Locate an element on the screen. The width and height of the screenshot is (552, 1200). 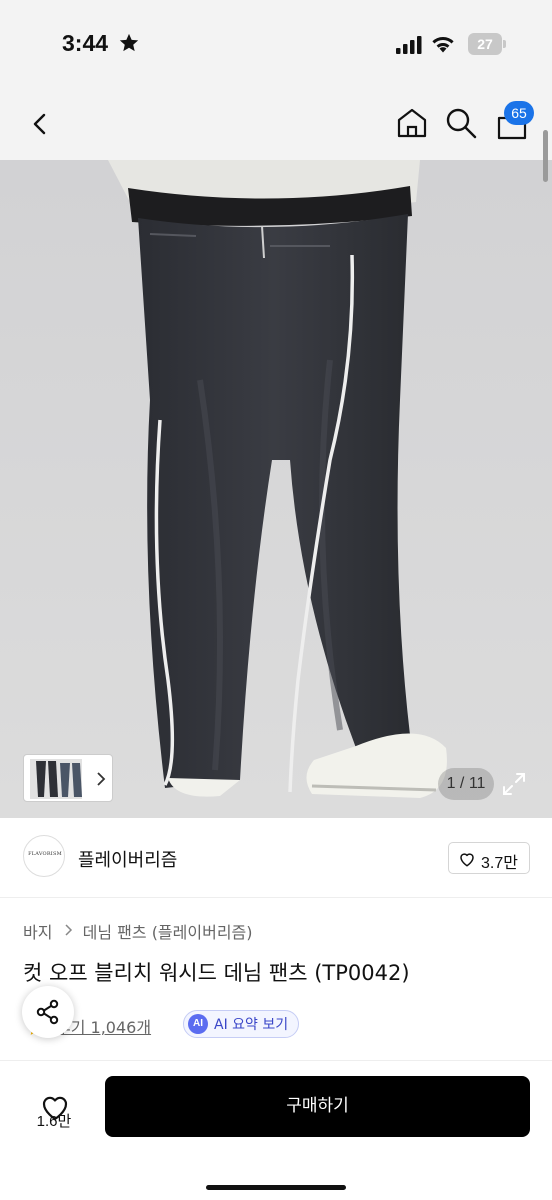
heart-outline-icon is located at coordinates (467, 860).